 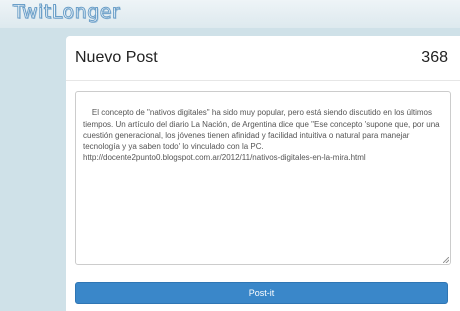 What do you see at coordinates (261, 293) in the screenshot?
I see `post-it-button: Post-it` at bounding box center [261, 293].